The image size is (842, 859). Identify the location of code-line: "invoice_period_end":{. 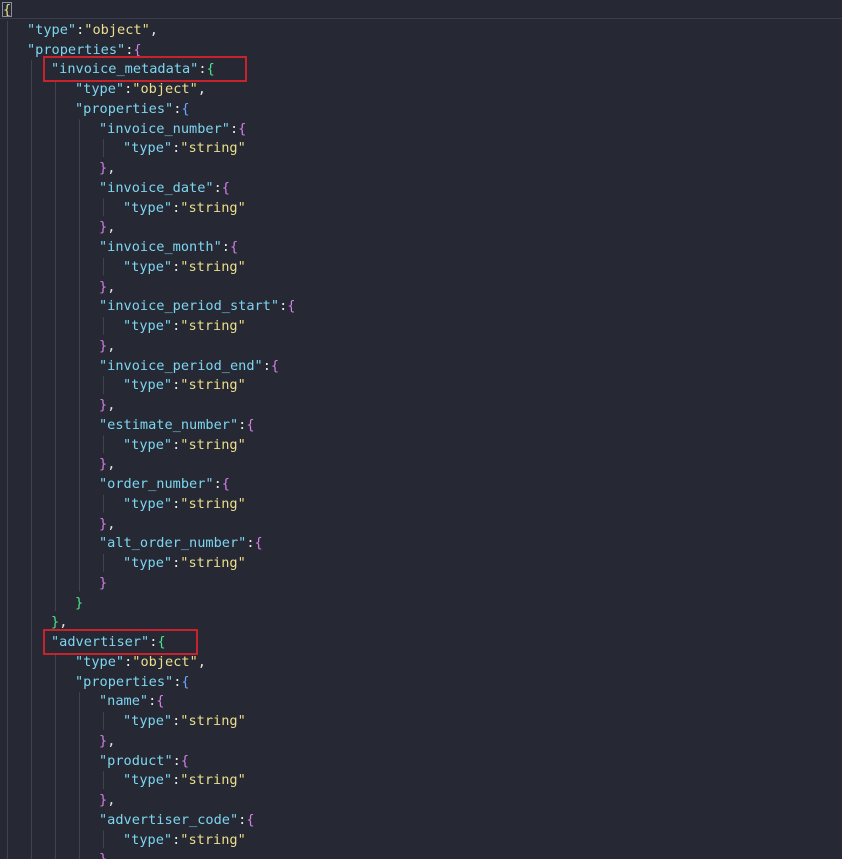
(189, 366).